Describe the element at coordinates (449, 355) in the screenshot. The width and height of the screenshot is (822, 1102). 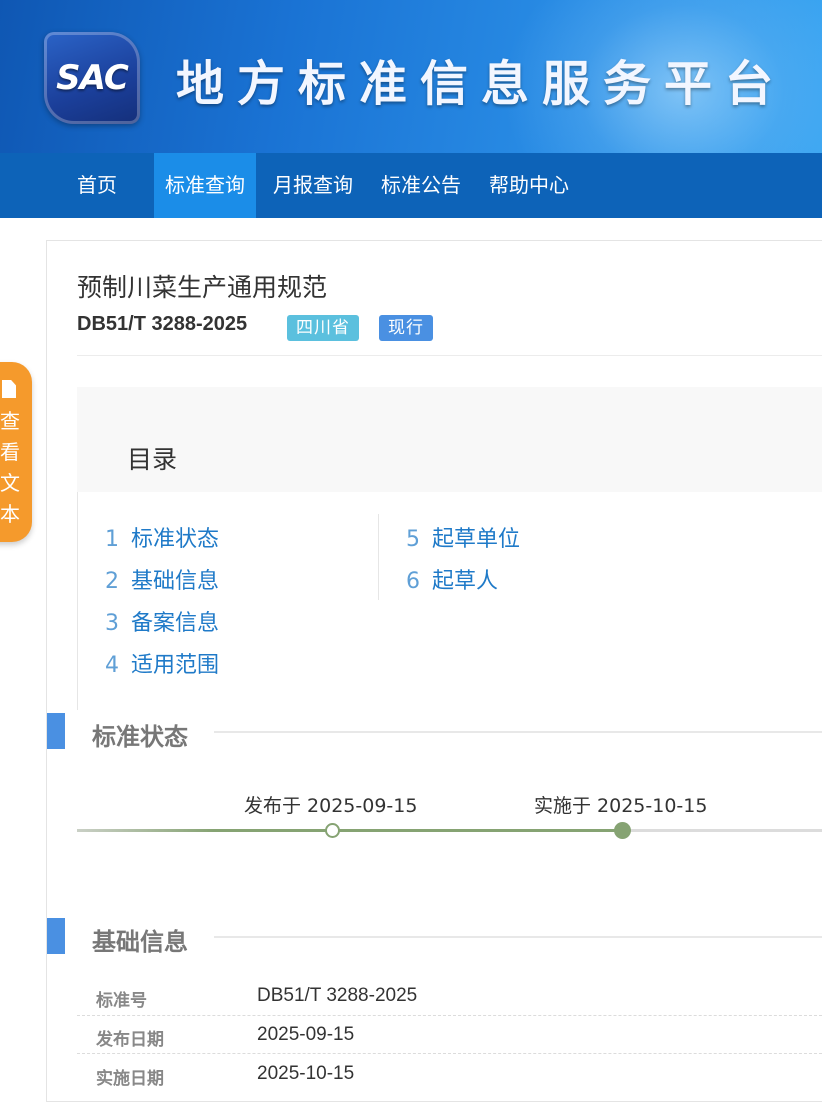
I see `title-divider` at that location.